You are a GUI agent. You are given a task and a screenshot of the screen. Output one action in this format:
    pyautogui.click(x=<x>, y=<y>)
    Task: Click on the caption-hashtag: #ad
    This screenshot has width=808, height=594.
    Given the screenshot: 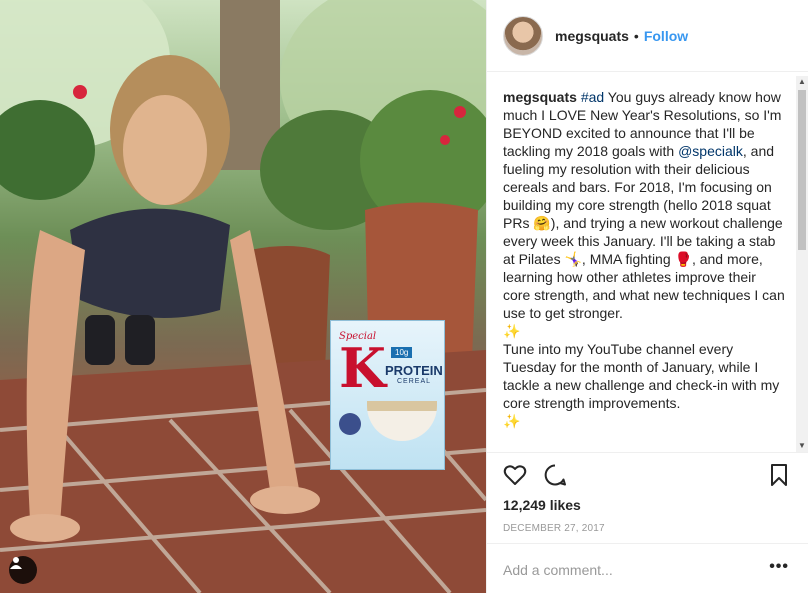 What is the action you would take?
    pyautogui.click(x=592, y=97)
    